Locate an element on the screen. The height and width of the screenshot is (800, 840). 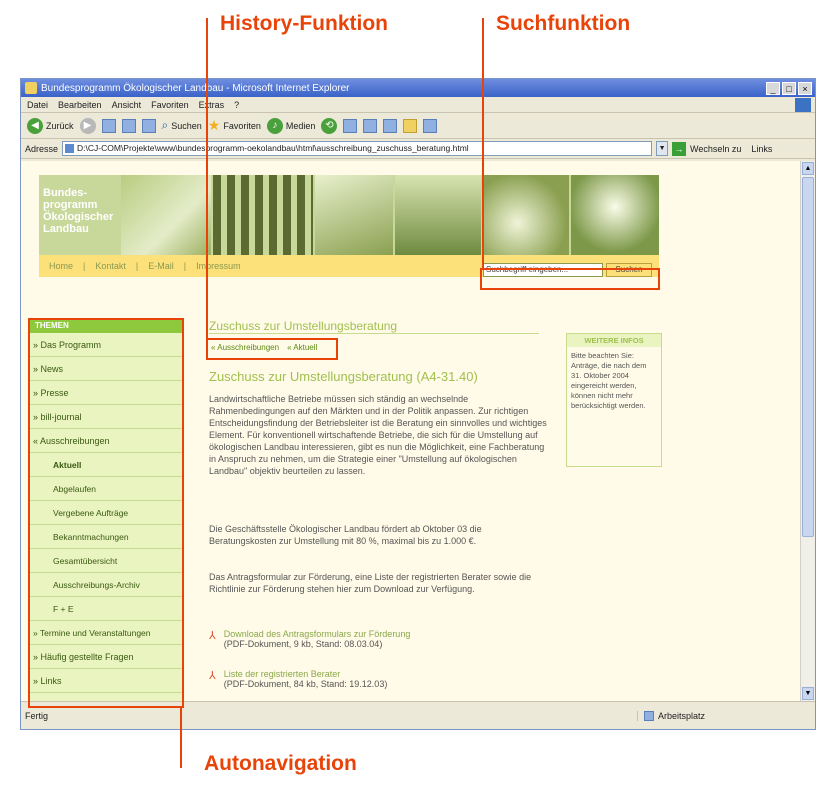
toolbar: ◀ Zurück ▶ ⌕ Suchen ★ Favoriten ♪ Medien ⟲ is located at coordinates (418, 126).